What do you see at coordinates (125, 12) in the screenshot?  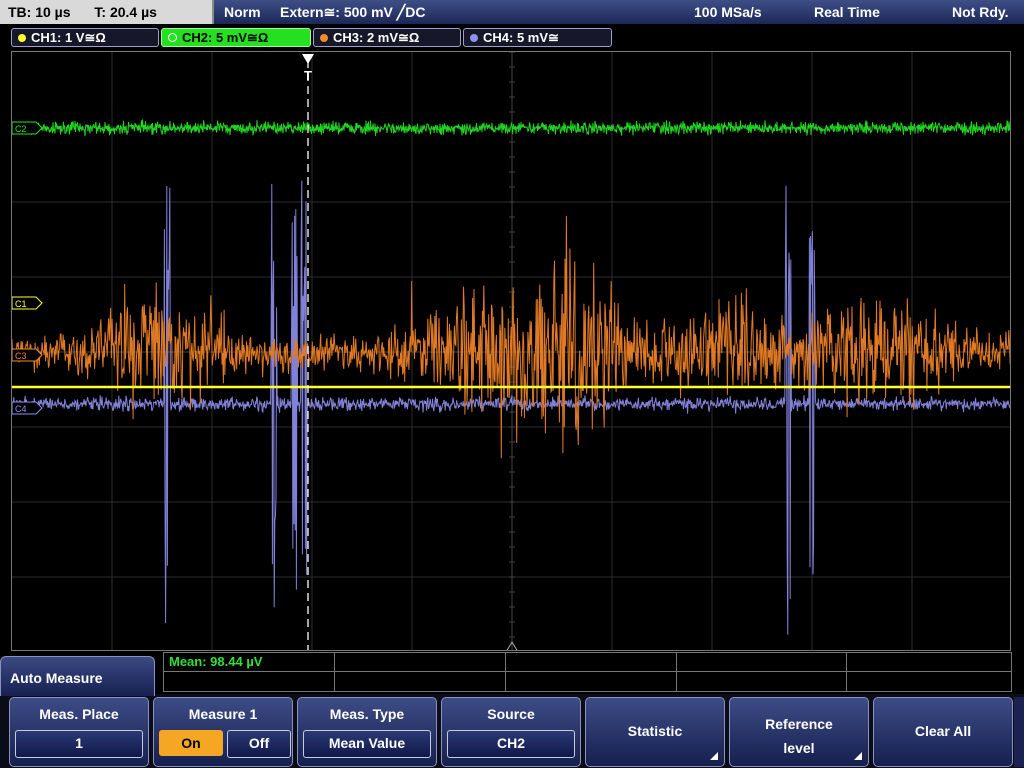 I see `trigger-time-readout: T: 20.4 µs` at bounding box center [125, 12].